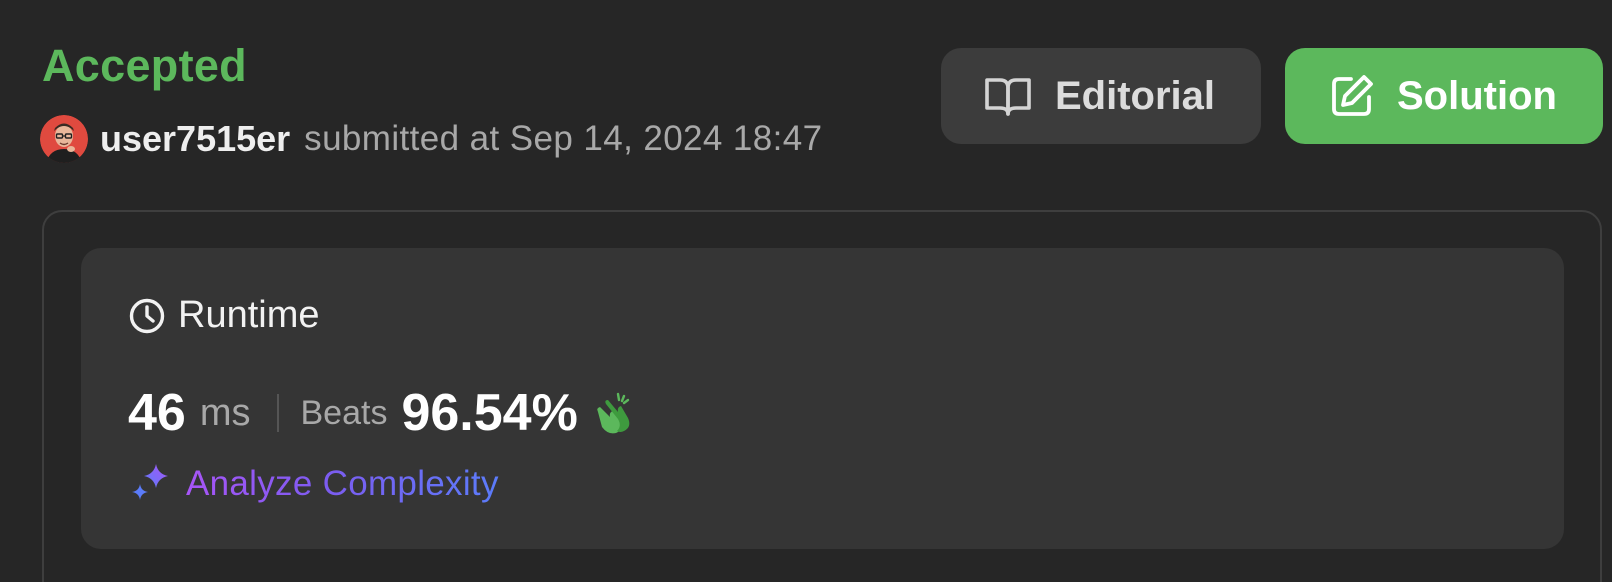  What do you see at coordinates (195, 139) in the screenshot?
I see `username: user7515er` at bounding box center [195, 139].